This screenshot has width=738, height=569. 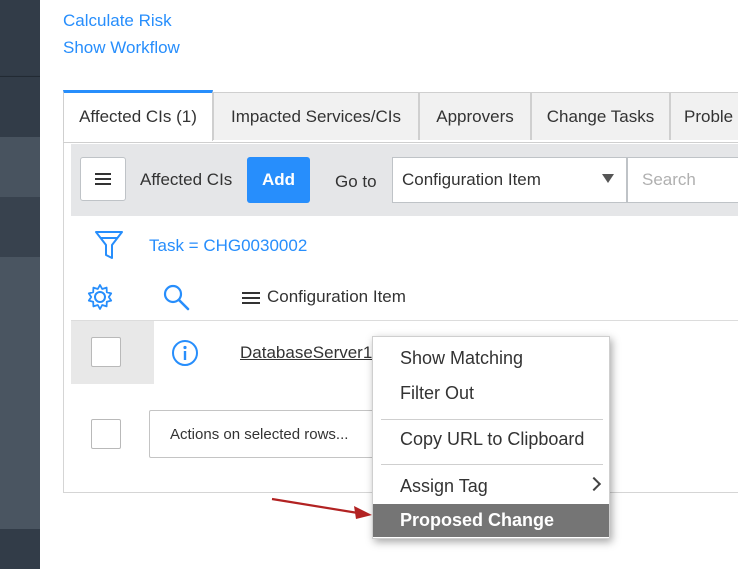 What do you see at coordinates (336, 297) in the screenshot?
I see `column-header-label: Configuration Item` at bounding box center [336, 297].